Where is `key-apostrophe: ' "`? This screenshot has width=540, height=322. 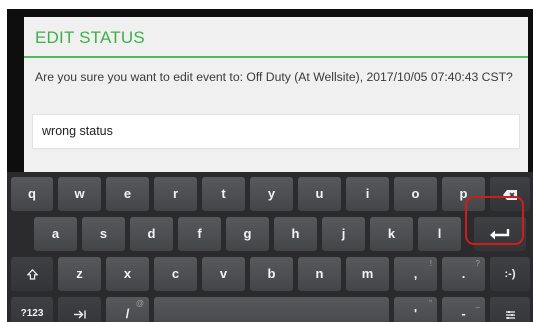 key-apostrophe: ' " is located at coordinates (415, 309).